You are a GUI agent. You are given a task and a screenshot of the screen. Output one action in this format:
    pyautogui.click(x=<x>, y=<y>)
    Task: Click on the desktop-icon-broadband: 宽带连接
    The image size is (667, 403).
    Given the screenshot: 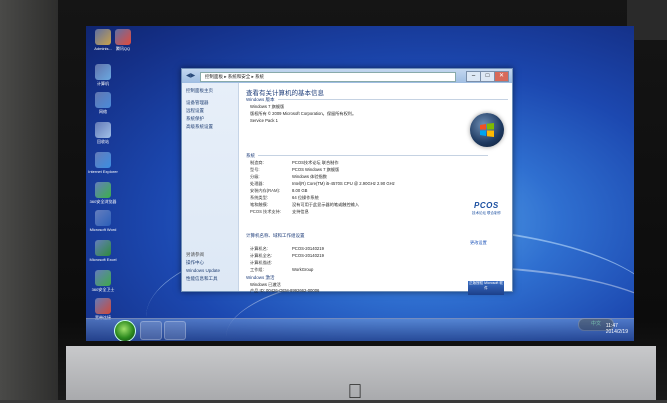 What is the action you would take?
    pyautogui.click(x=103, y=309)
    